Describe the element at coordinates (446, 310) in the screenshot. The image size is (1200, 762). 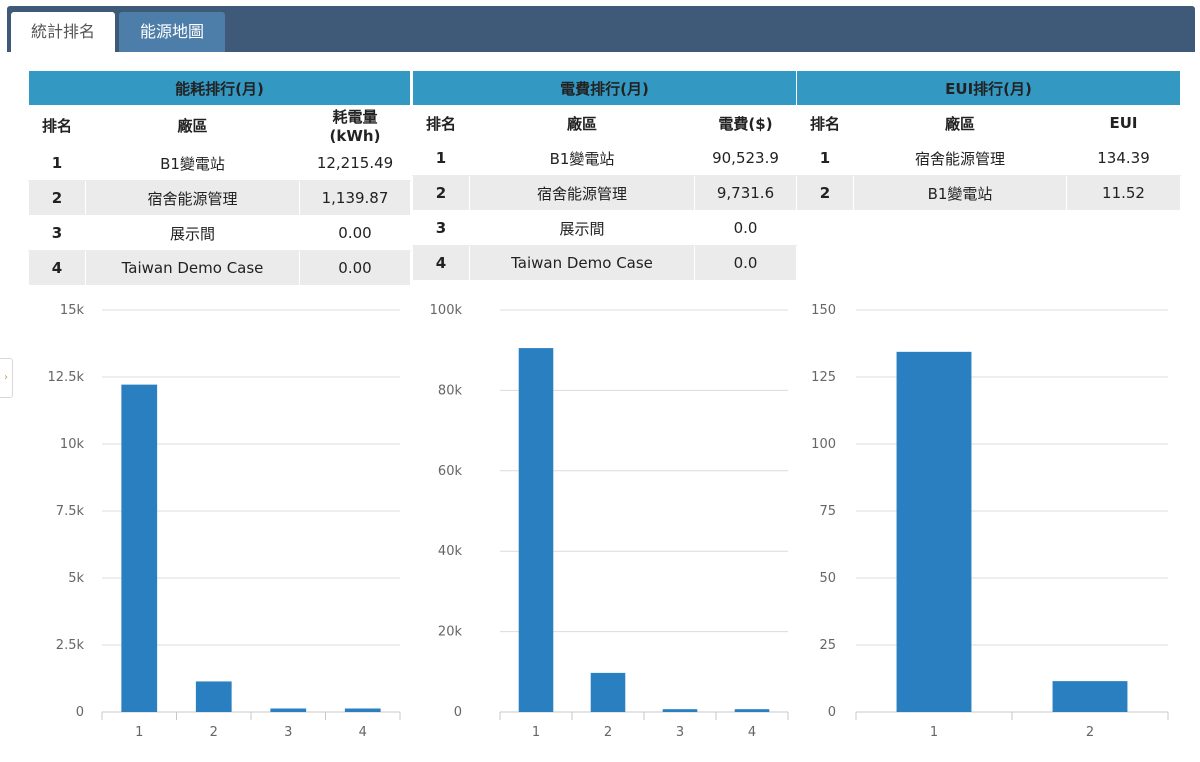
I see `y-tick-label: 100k` at that location.